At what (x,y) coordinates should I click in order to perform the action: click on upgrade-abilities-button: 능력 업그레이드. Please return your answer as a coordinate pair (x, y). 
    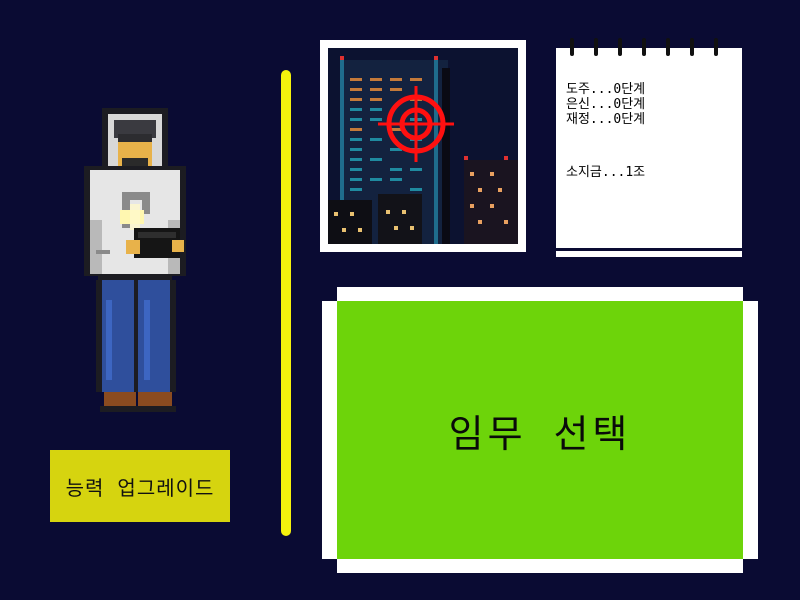
    Looking at the image, I should click on (140, 486).